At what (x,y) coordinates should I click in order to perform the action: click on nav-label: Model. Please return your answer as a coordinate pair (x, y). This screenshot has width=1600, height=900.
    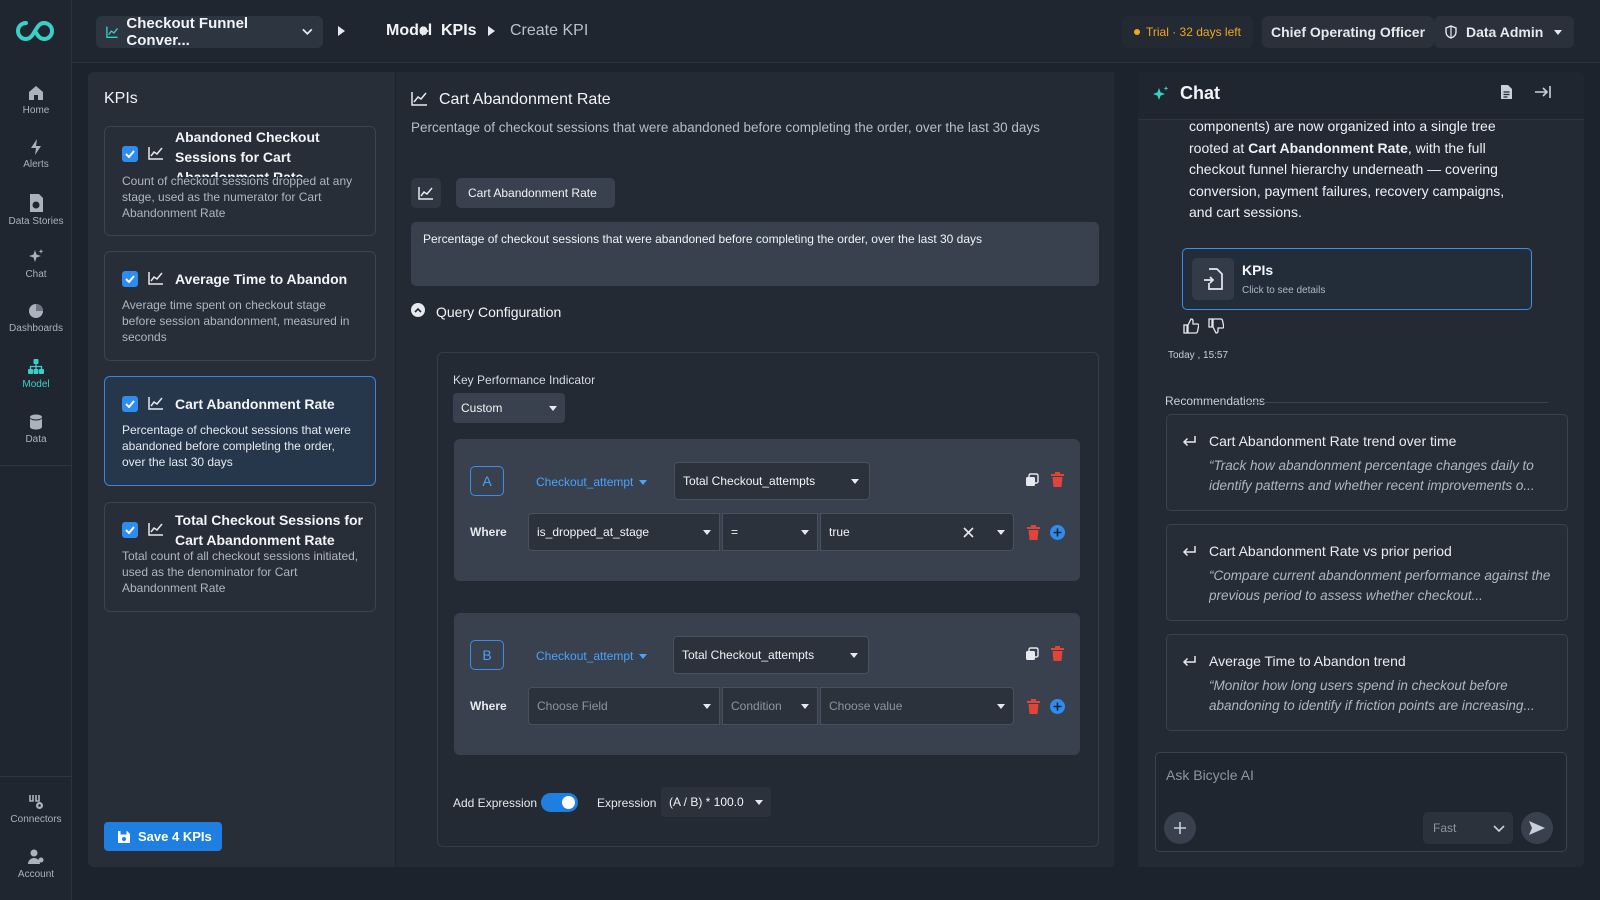
    Looking at the image, I should click on (36, 384).